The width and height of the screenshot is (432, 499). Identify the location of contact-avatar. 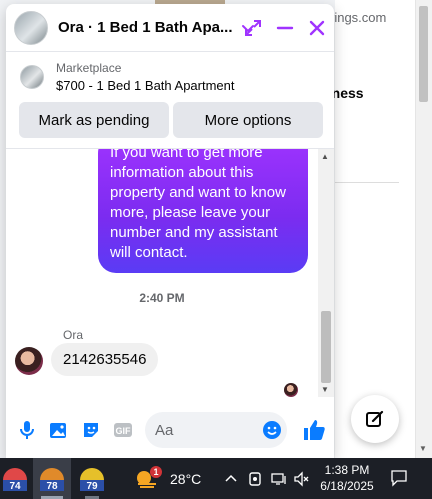
(31, 27).